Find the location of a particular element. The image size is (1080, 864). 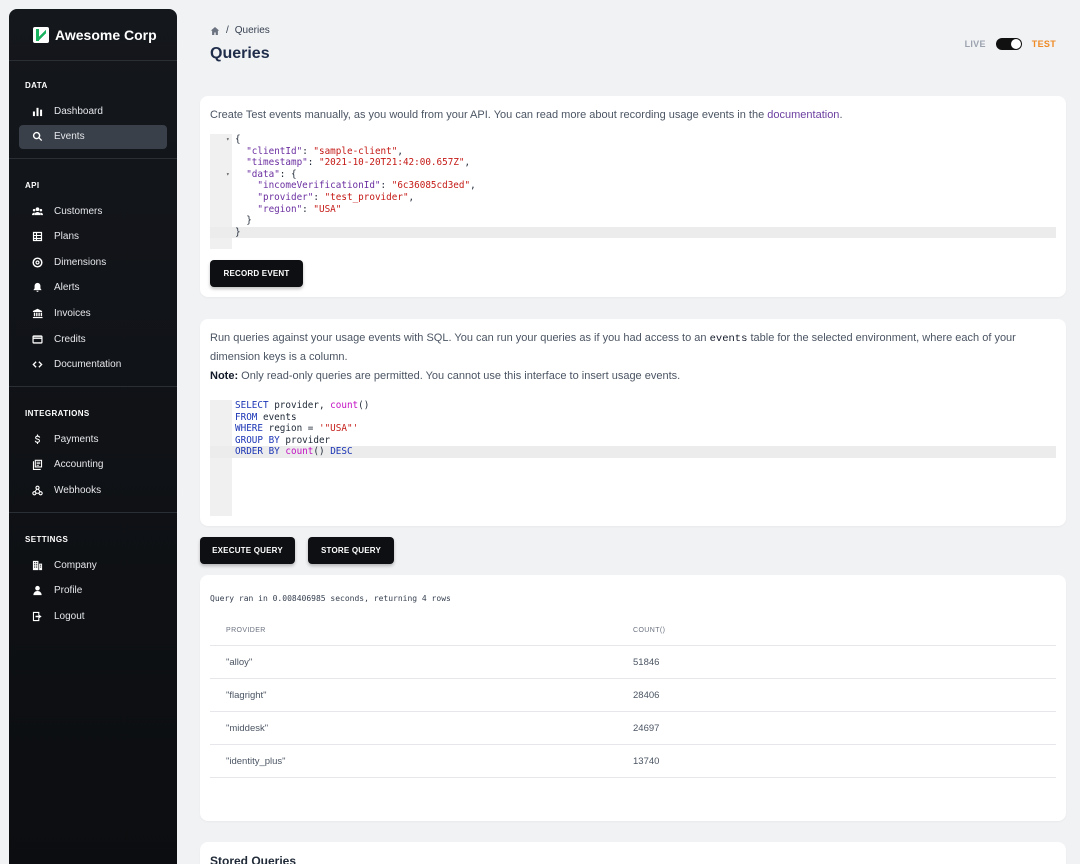

events-table-code: events is located at coordinates (728, 339).